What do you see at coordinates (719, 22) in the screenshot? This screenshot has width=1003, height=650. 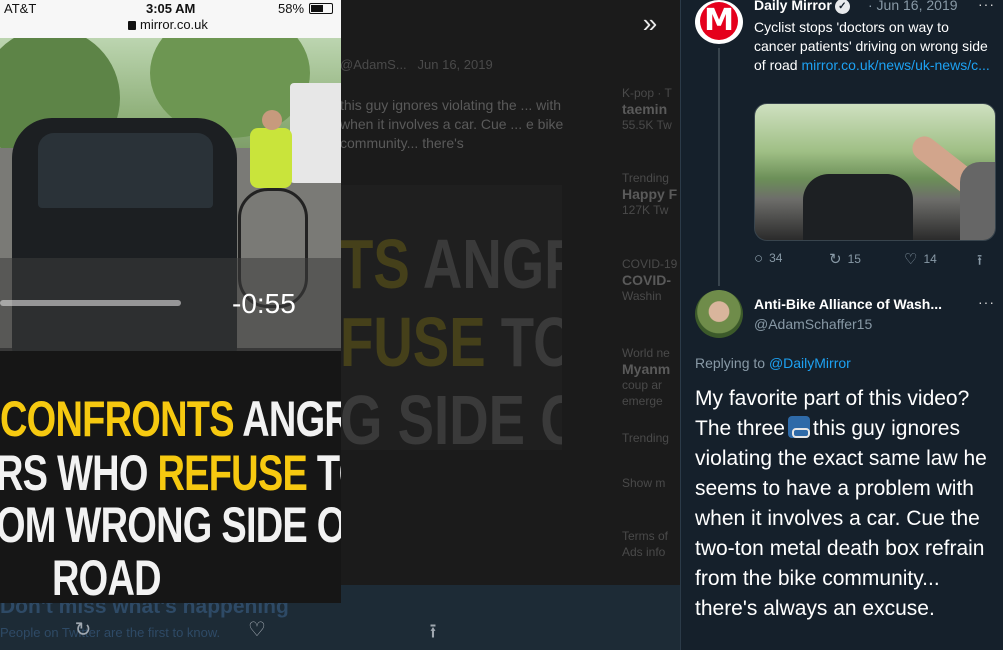 I see `daily-mirror-avatar: M` at bounding box center [719, 22].